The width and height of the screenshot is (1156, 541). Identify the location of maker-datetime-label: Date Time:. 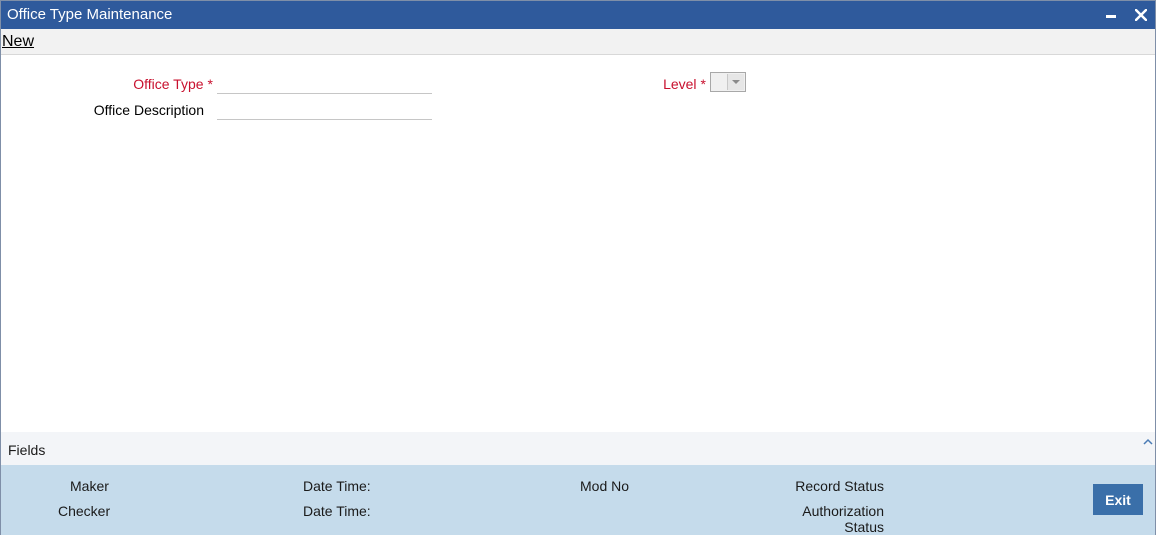
(337, 486).